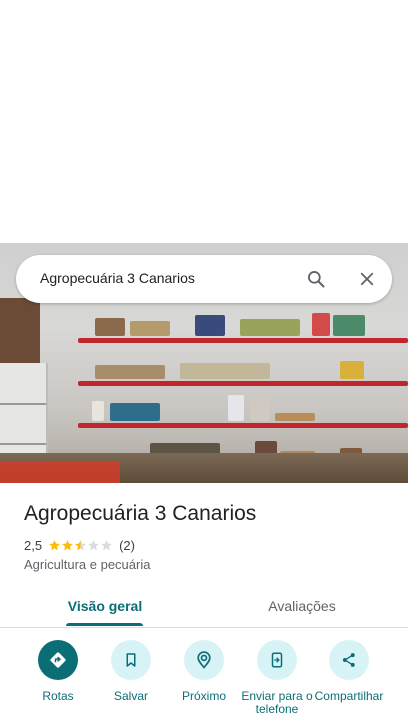 The width and height of the screenshot is (408, 726). I want to click on rating-row: 2,5 (2), so click(79, 545).